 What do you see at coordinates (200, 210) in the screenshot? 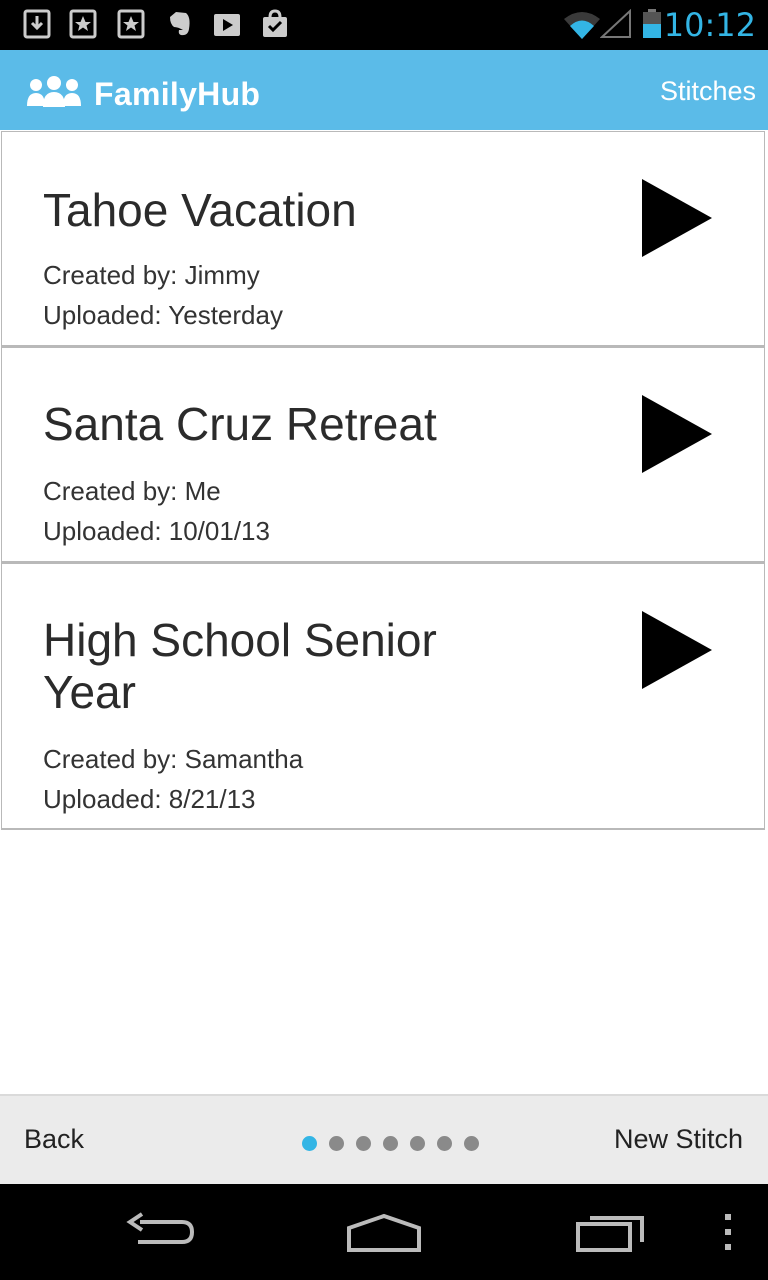
I see `stitch-title: Tahoe Vacation` at bounding box center [200, 210].